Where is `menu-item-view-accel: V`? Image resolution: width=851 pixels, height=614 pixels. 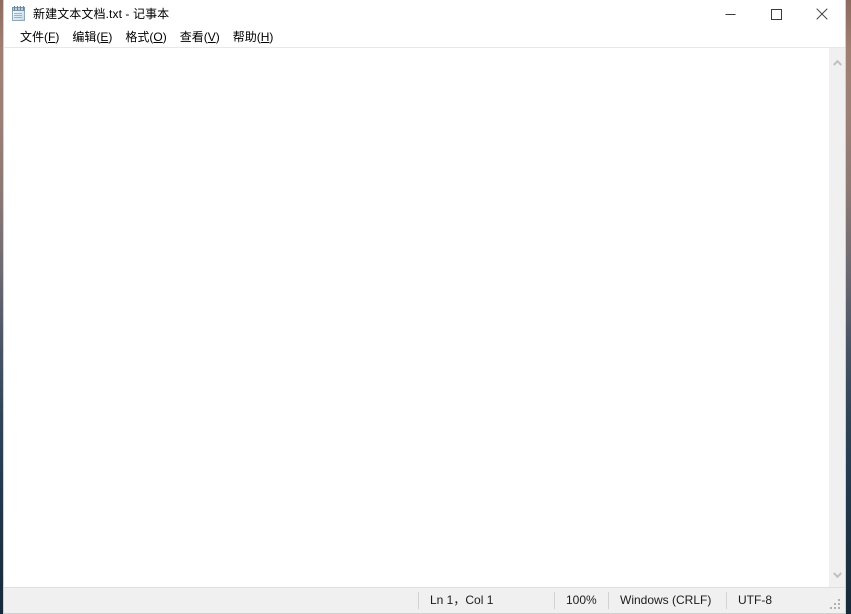
menu-item-view-accel: V is located at coordinates (211, 36).